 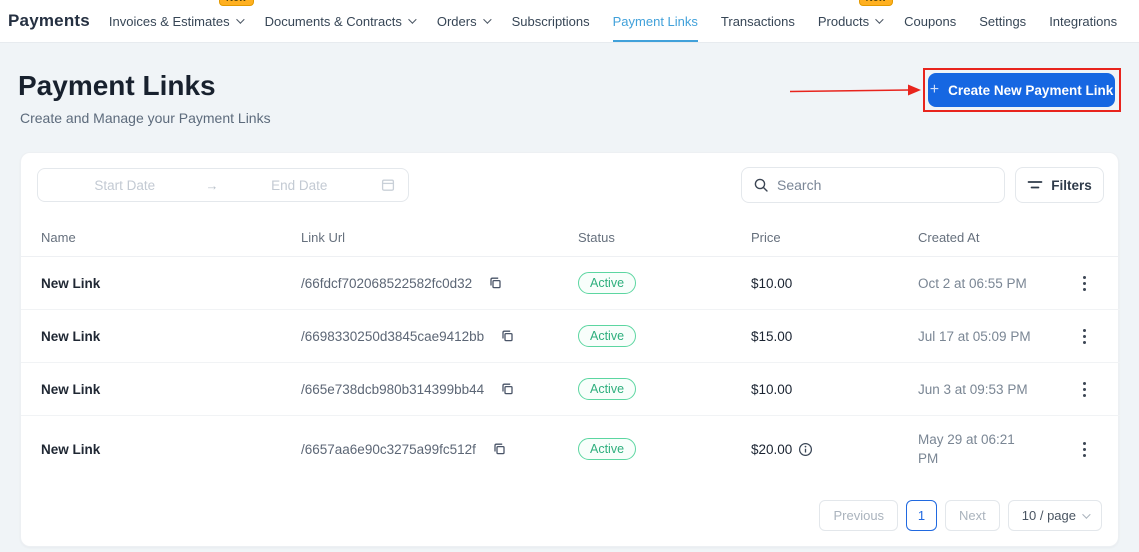 I want to click on nav-item-subscriptions: Subscriptions, so click(x=551, y=21).